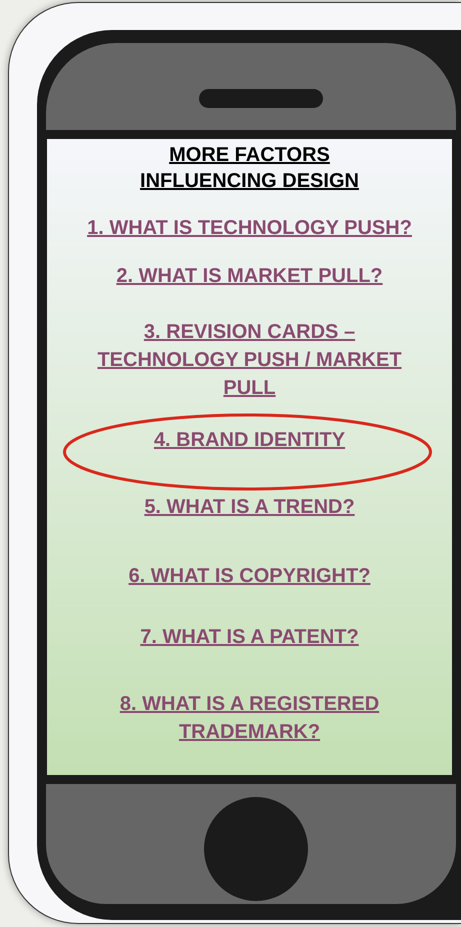 The image size is (461, 927). Describe the element at coordinates (249, 276) in the screenshot. I see `topic-link: 2. WHAT IS MARKET PULL?` at that location.